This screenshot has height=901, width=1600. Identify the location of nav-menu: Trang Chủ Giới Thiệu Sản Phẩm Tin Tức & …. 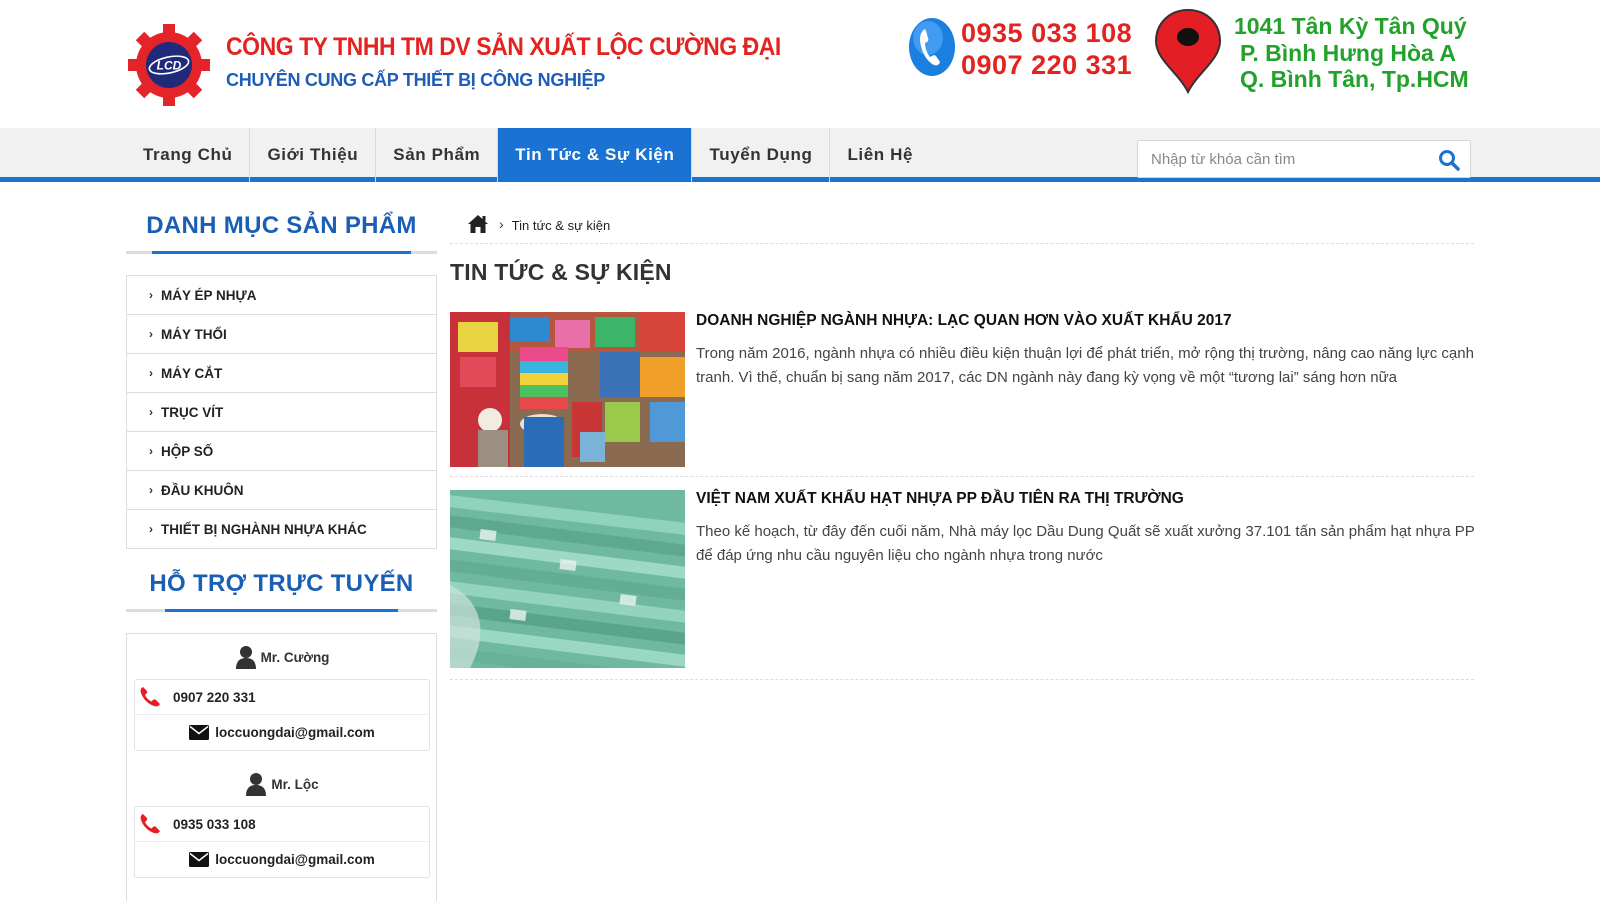
(528, 155).